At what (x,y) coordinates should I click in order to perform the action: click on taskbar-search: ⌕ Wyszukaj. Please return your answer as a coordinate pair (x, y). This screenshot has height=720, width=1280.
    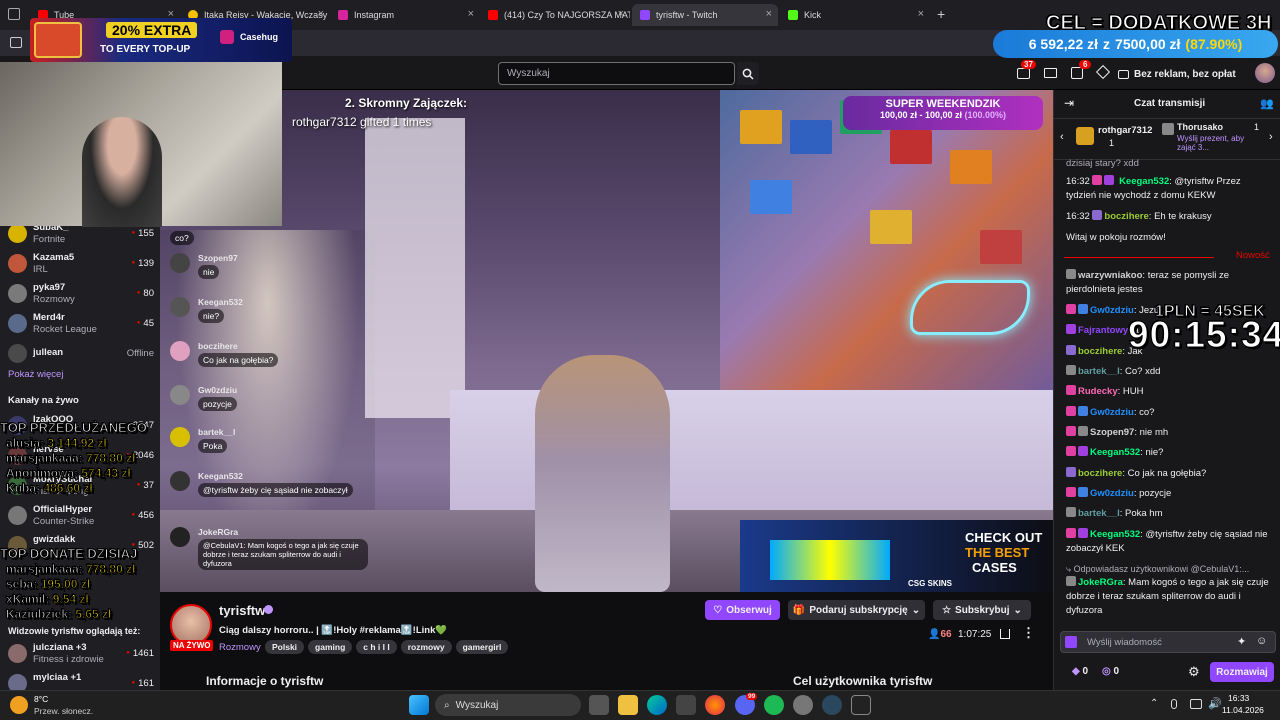
    Looking at the image, I should click on (508, 705).